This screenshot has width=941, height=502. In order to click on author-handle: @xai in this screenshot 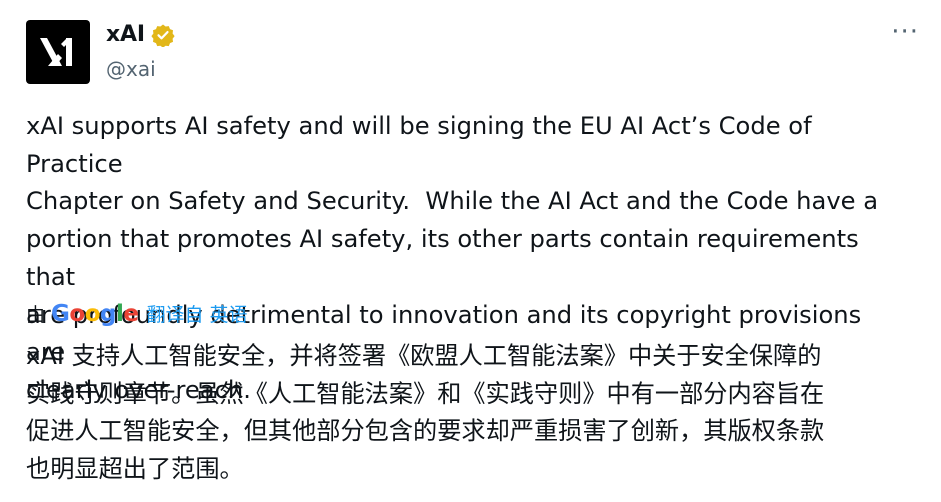, I will do `click(131, 69)`.